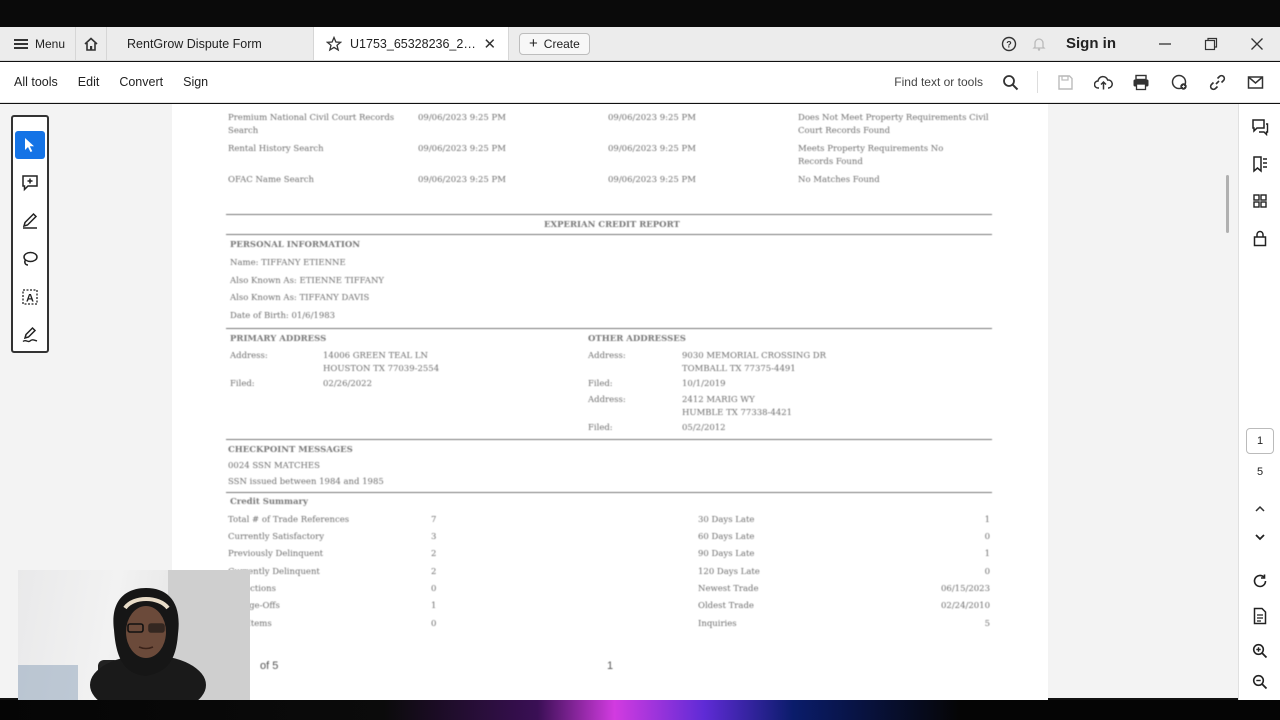  Describe the element at coordinates (1010, 82) in the screenshot. I see `search-button` at that location.